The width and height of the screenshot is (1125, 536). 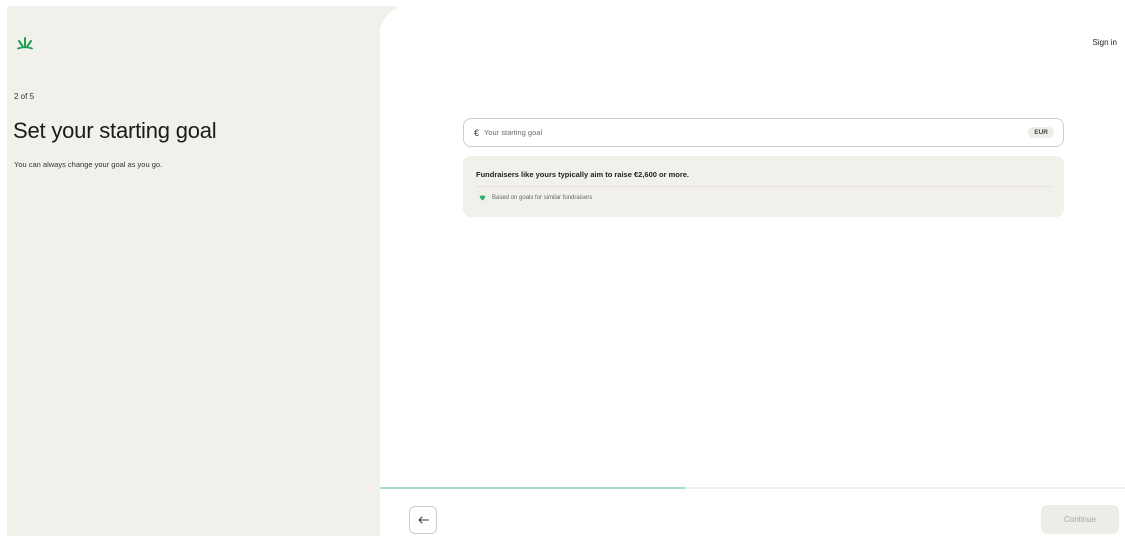 What do you see at coordinates (756, 132) in the screenshot?
I see `goal-amount-input` at bounding box center [756, 132].